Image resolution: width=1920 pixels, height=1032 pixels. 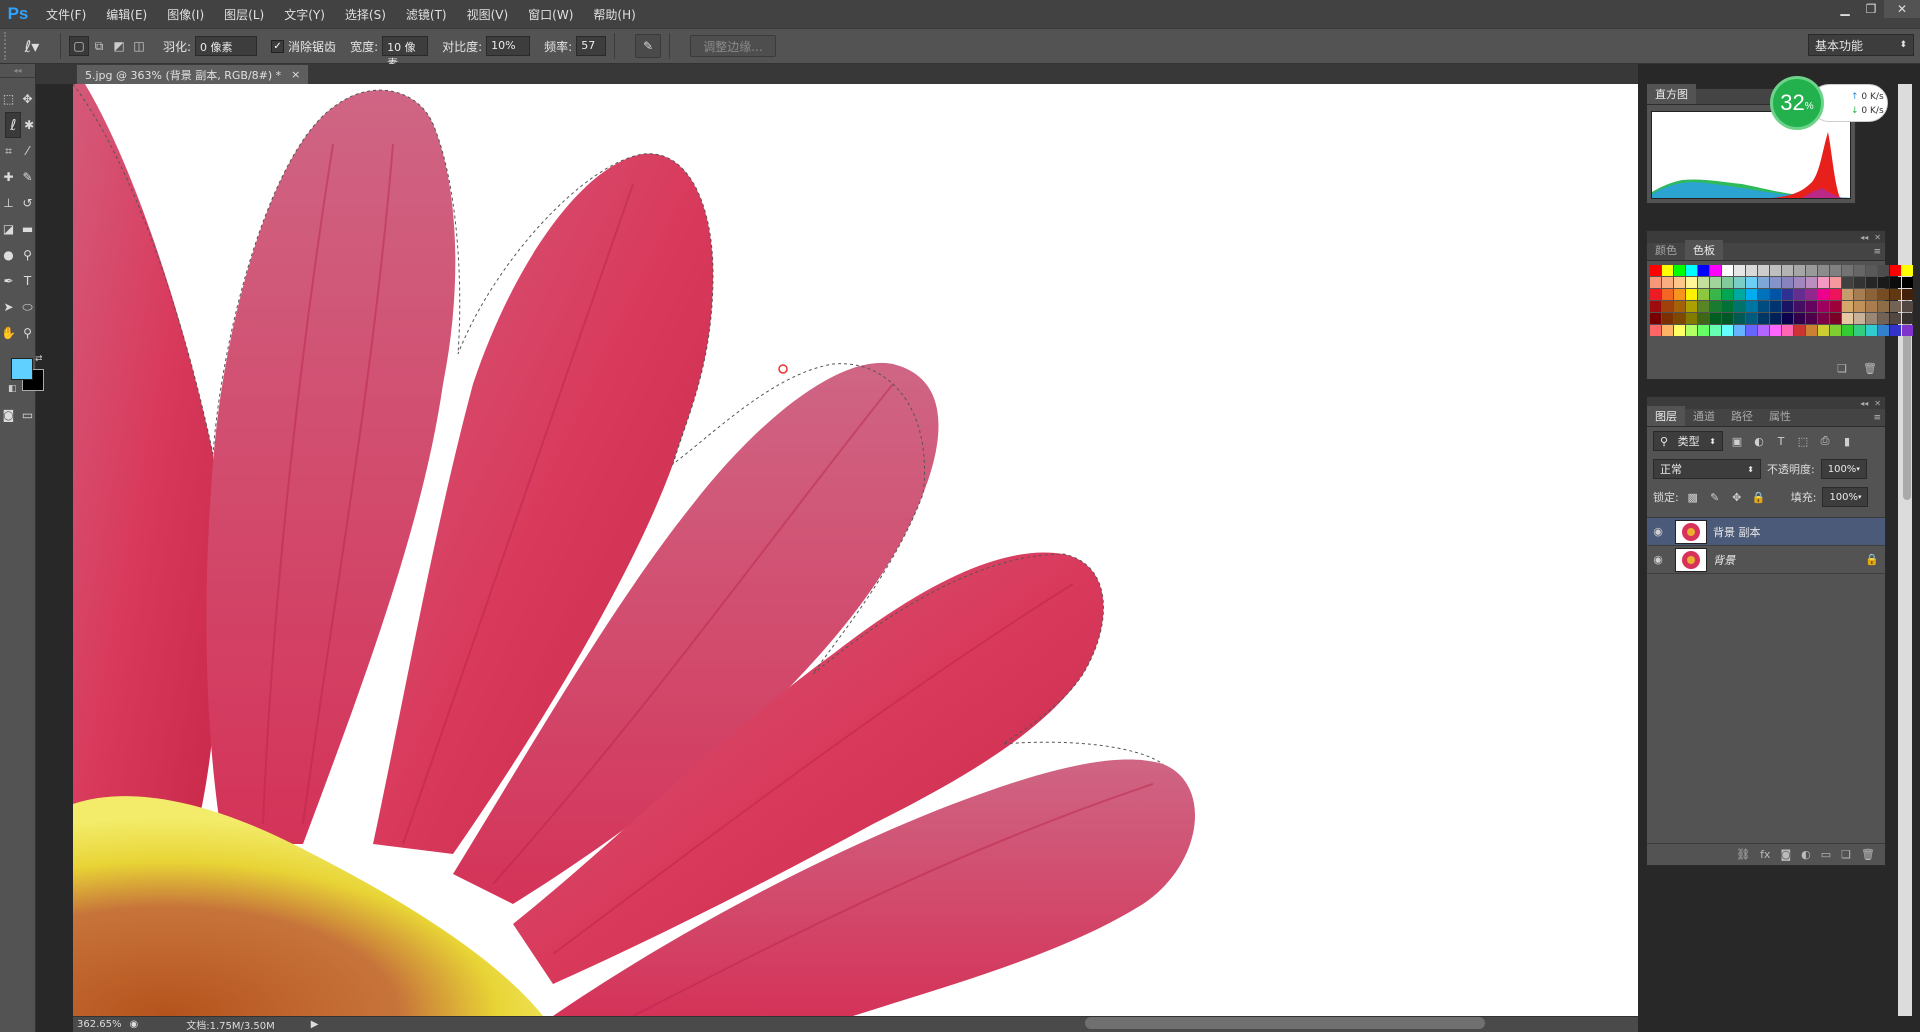 What do you see at coordinates (1846, 854) in the screenshot?
I see `new-layer-icon: ❏` at bounding box center [1846, 854].